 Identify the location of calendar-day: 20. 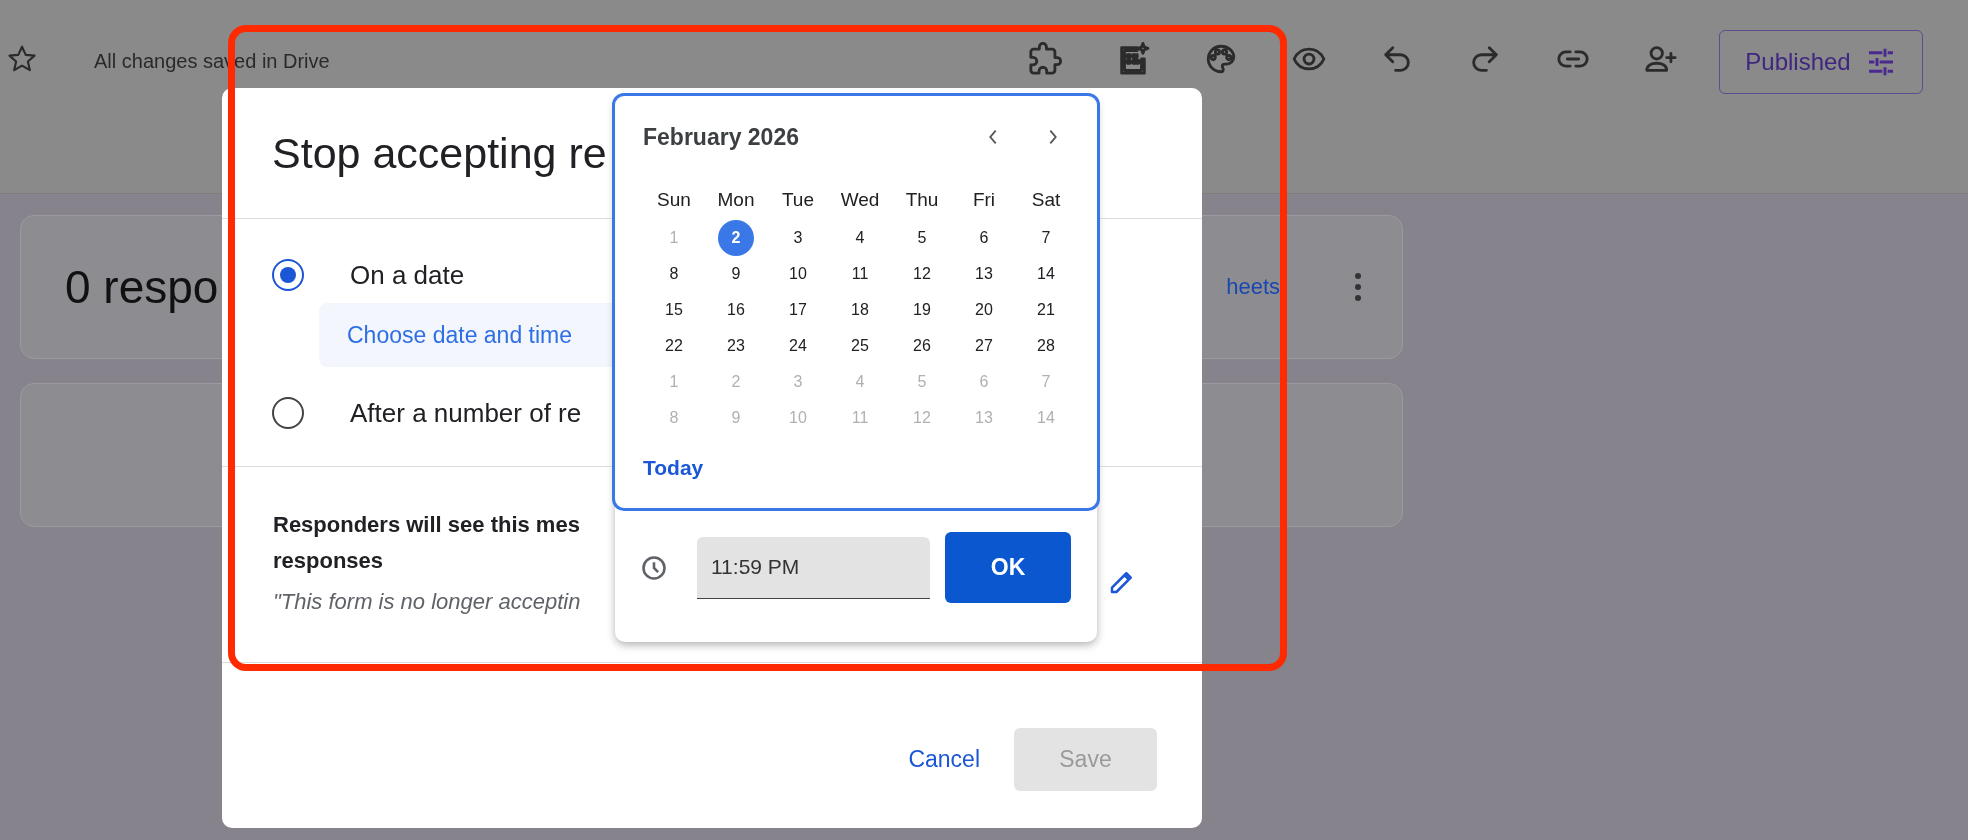
(984, 310).